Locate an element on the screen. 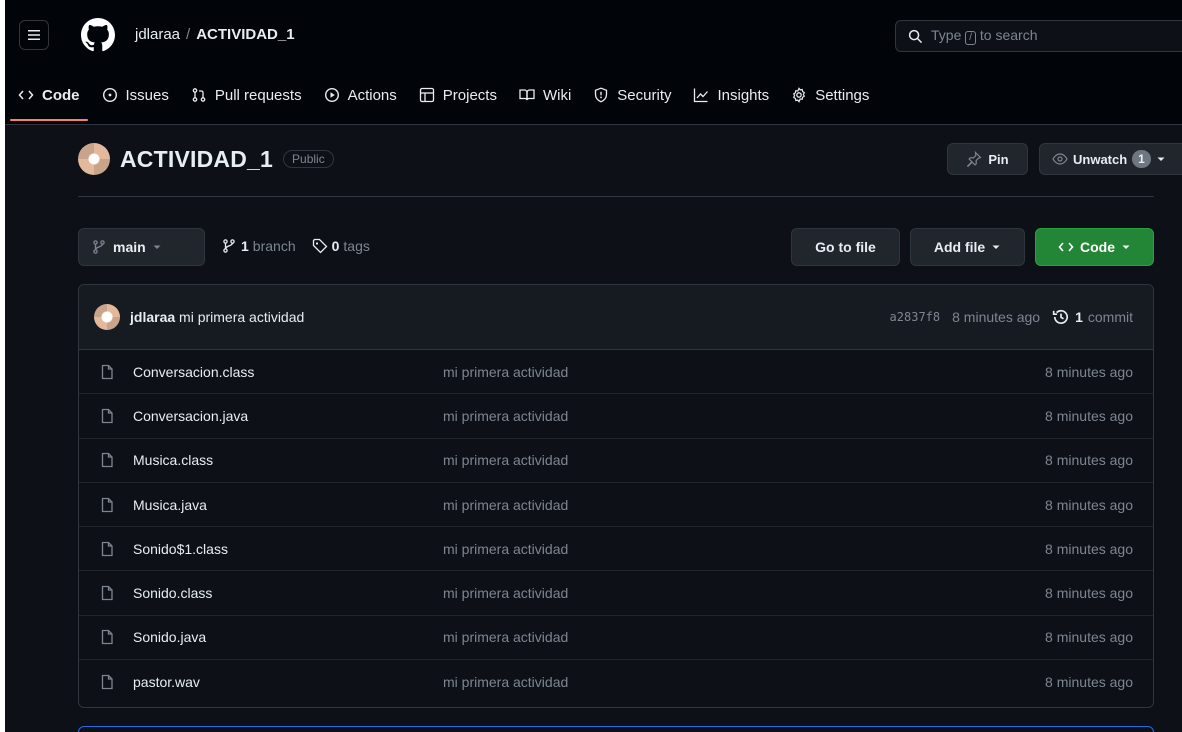 This screenshot has width=1182, height=732. file-name: Sonido.class is located at coordinates (288, 593).